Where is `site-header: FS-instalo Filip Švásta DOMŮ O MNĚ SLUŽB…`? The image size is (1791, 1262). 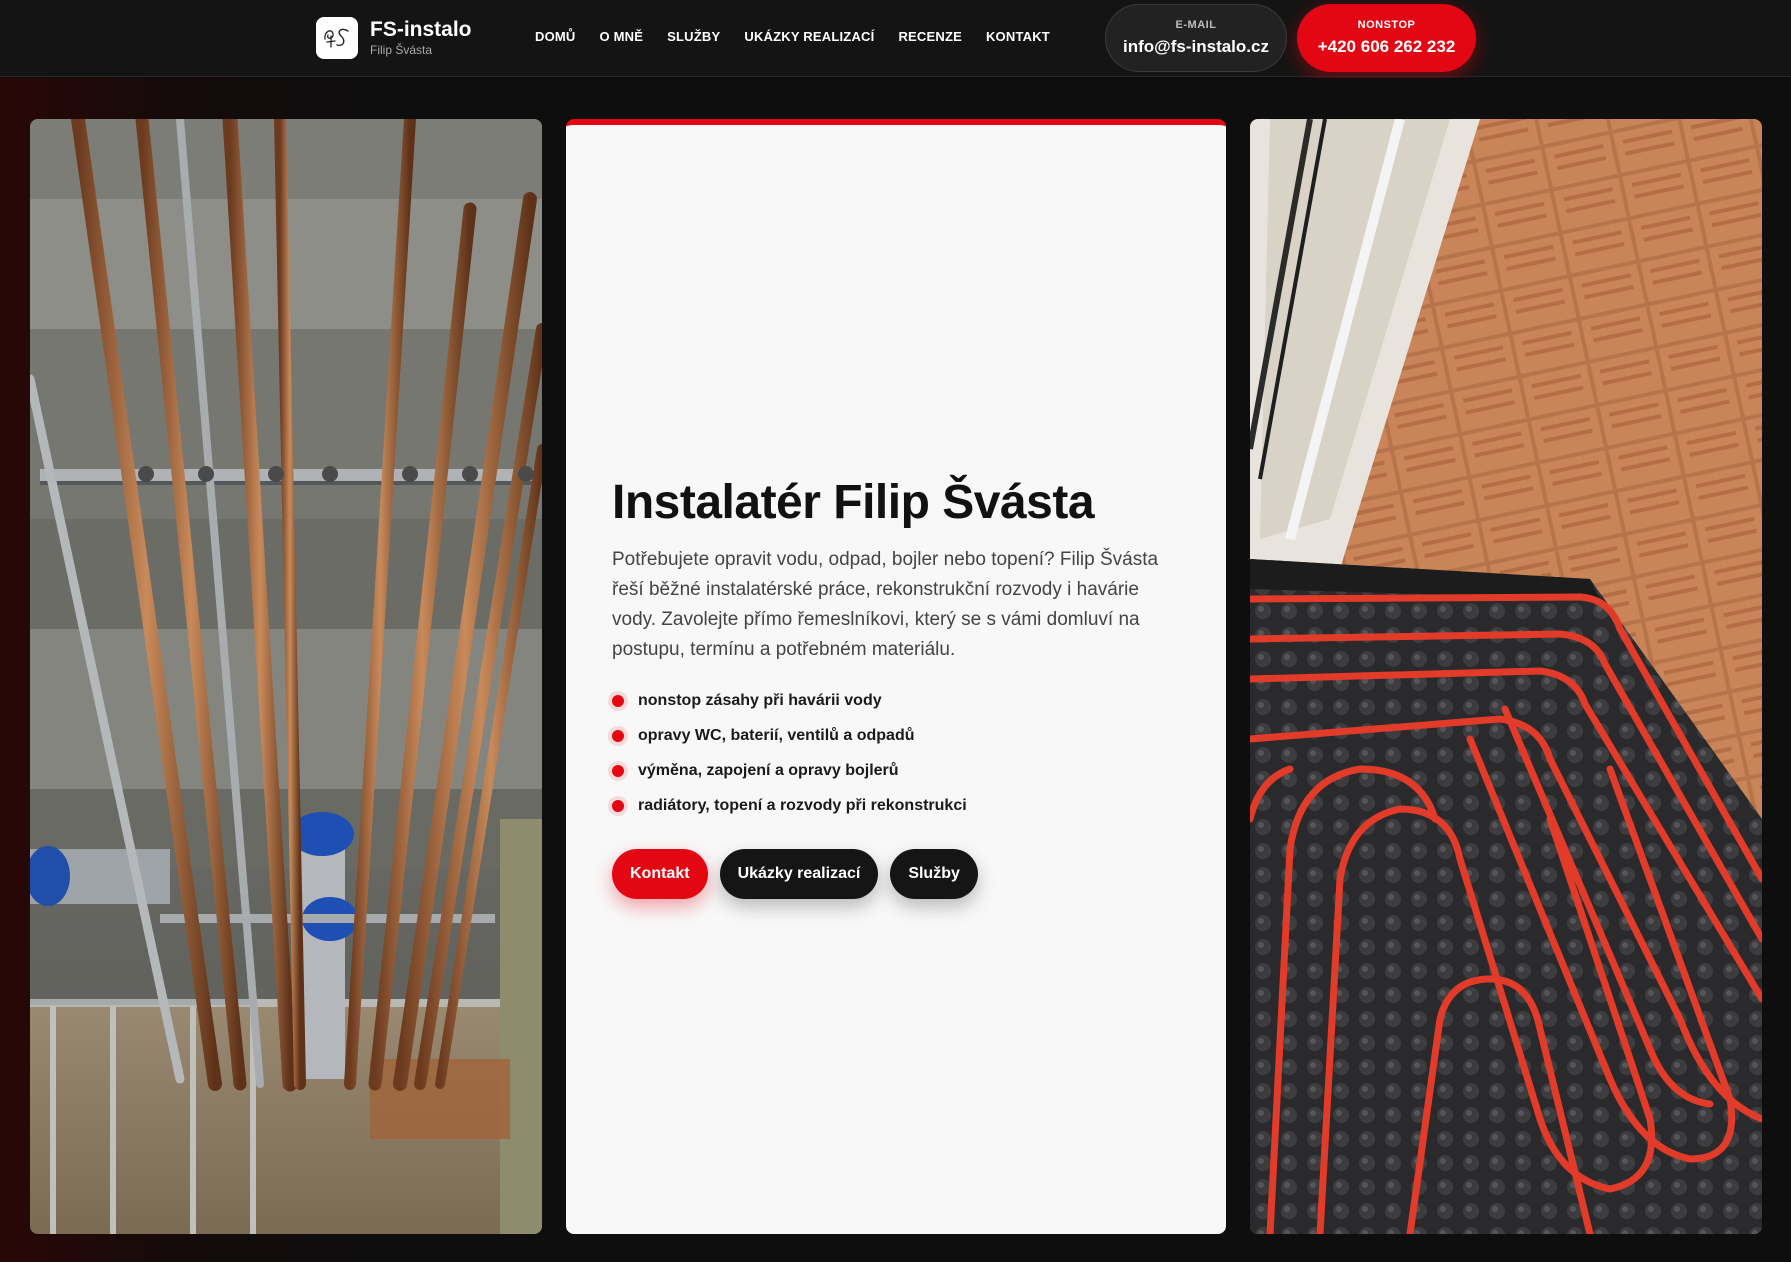
site-header: FS-instalo Filip Švásta DOMŮ O MNĚ SLUŽB… is located at coordinates (895, 38).